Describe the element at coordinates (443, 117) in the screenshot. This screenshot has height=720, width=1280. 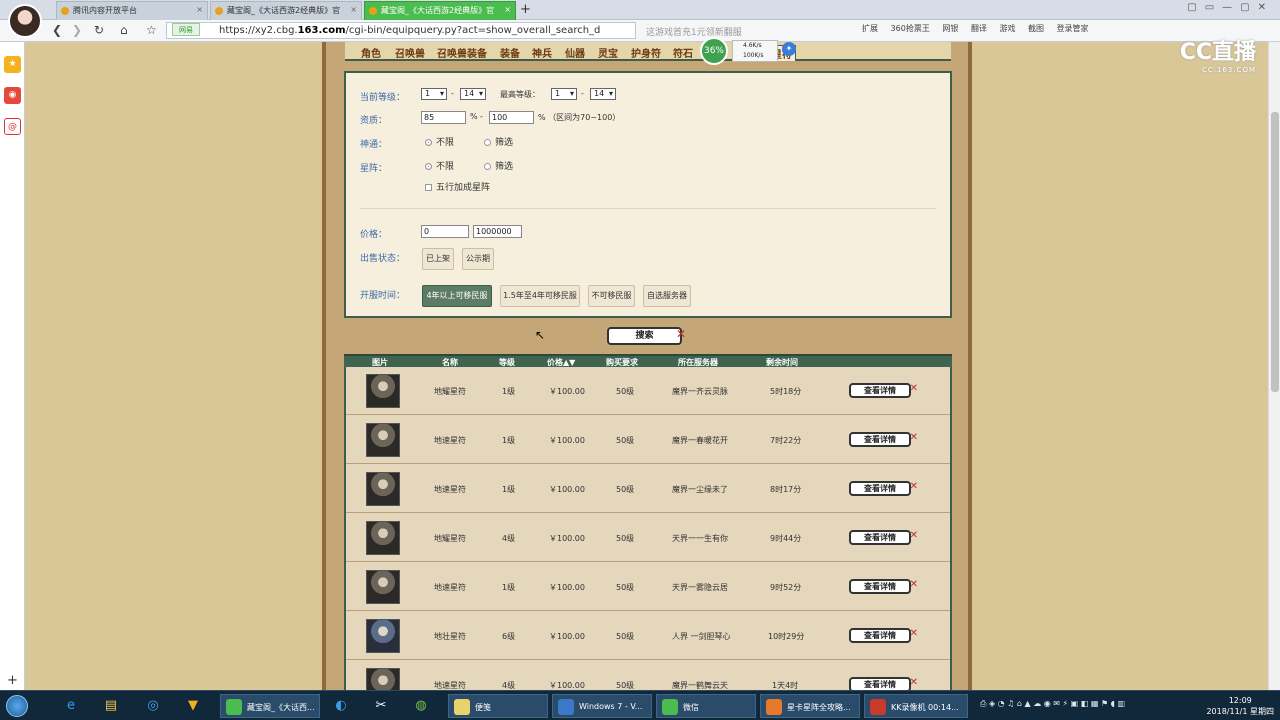
I see `quality-from-input: 85` at that location.